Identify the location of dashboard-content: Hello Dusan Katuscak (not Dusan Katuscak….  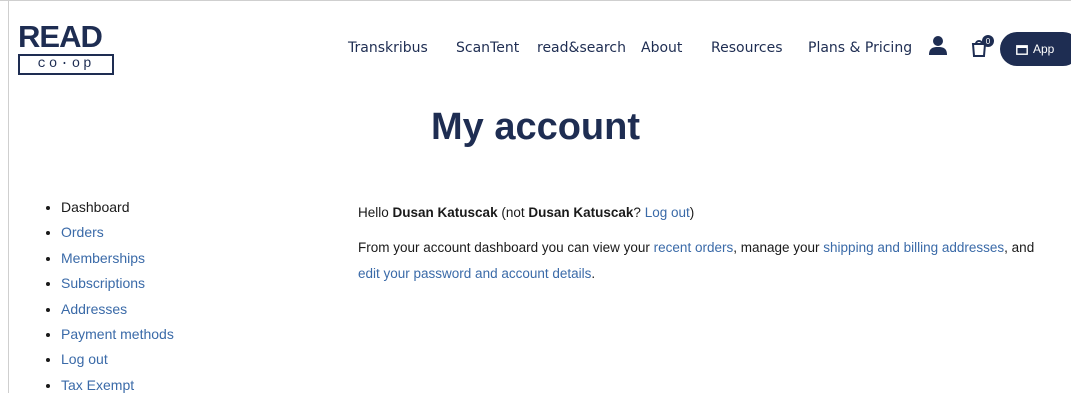
(708, 243).